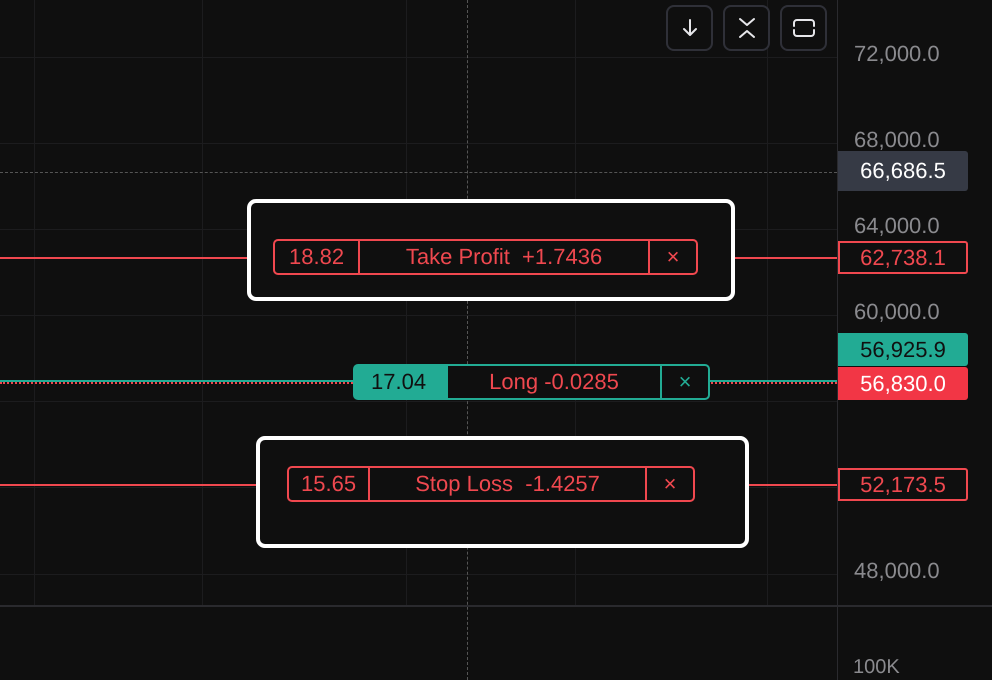 This screenshot has width=992, height=680. Describe the element at coordinates (505, 257) in the screenshot. I see `order-label: Take Profit +1.7436` at that location.